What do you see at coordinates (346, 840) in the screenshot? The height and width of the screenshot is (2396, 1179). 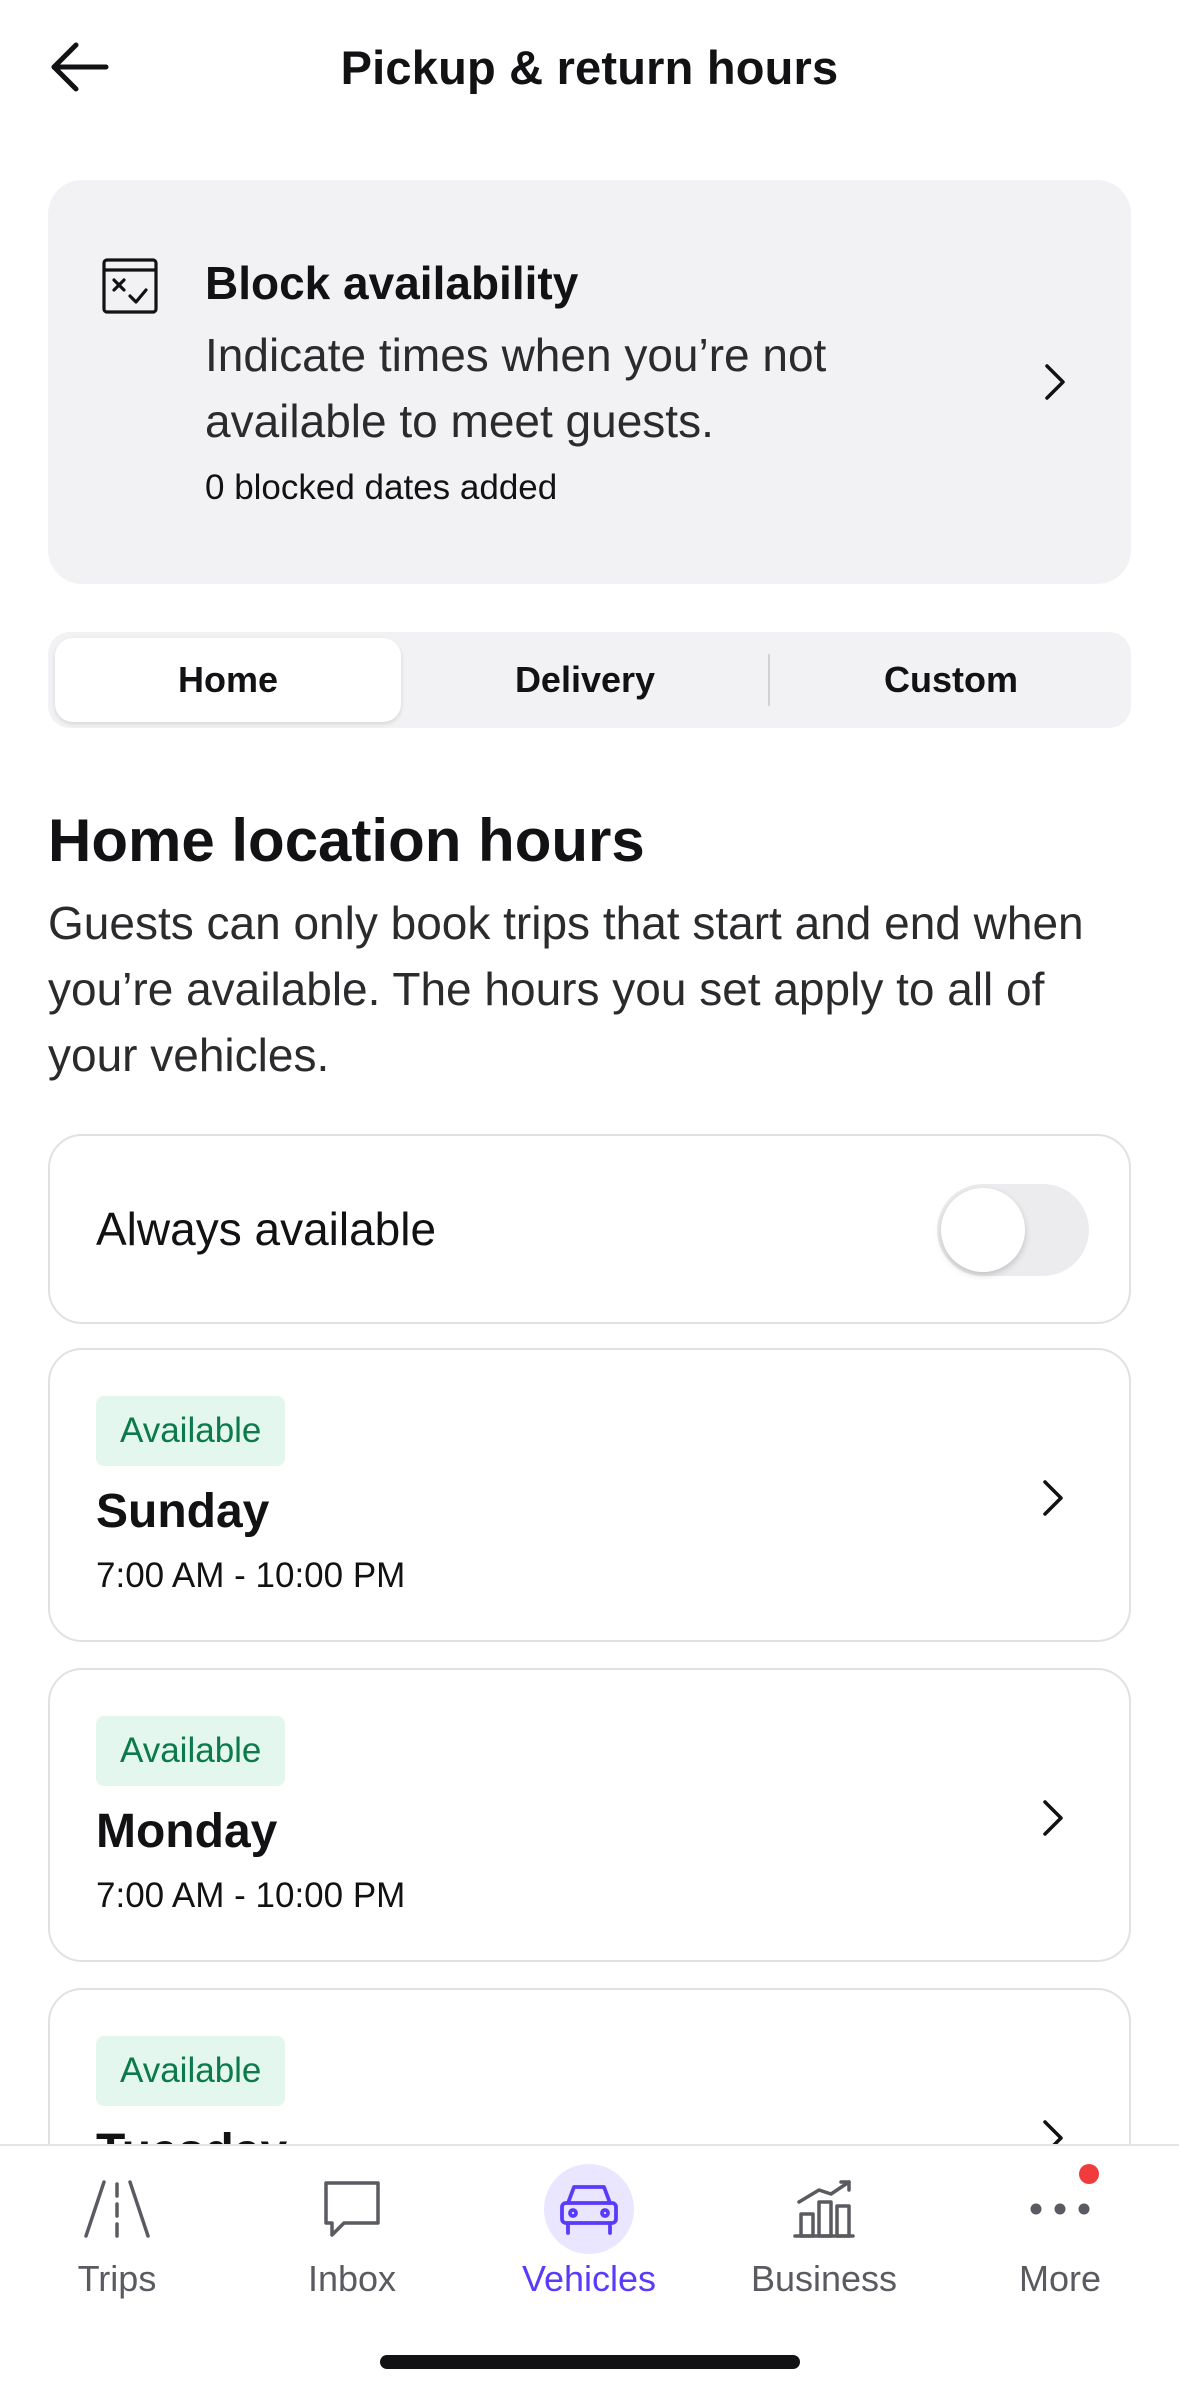 I see `section-title: Home location hours` at bounding box center [346, 840].